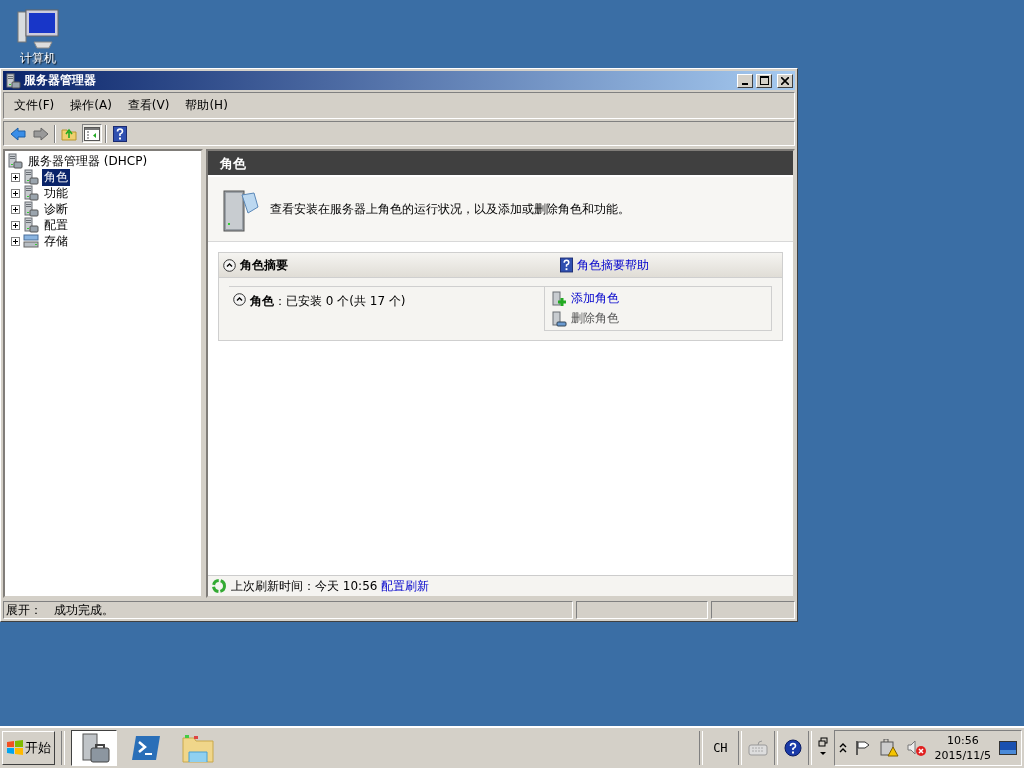 The width and height of the screenshot is (1024, 768). What do you see at coordinates (148, 105) in the screenshot?
I see `menu-item: 查看(V)` at bounding box center [148, 105].